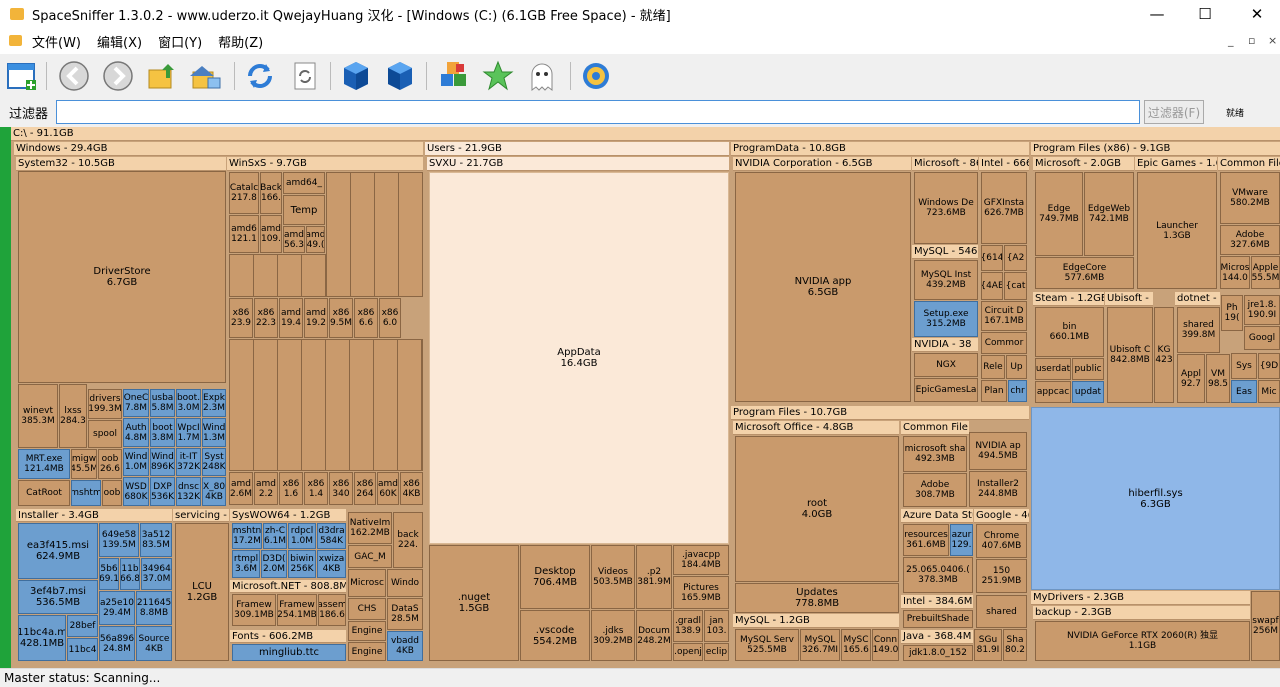 The width and height of the screenshot is (1280, 687). What do you see at coordinates (1155, 498) in the screenshot?
I see `hiberfil-tile: hiberfil.sys 6.3GB` at bounding box center [1155, 498].